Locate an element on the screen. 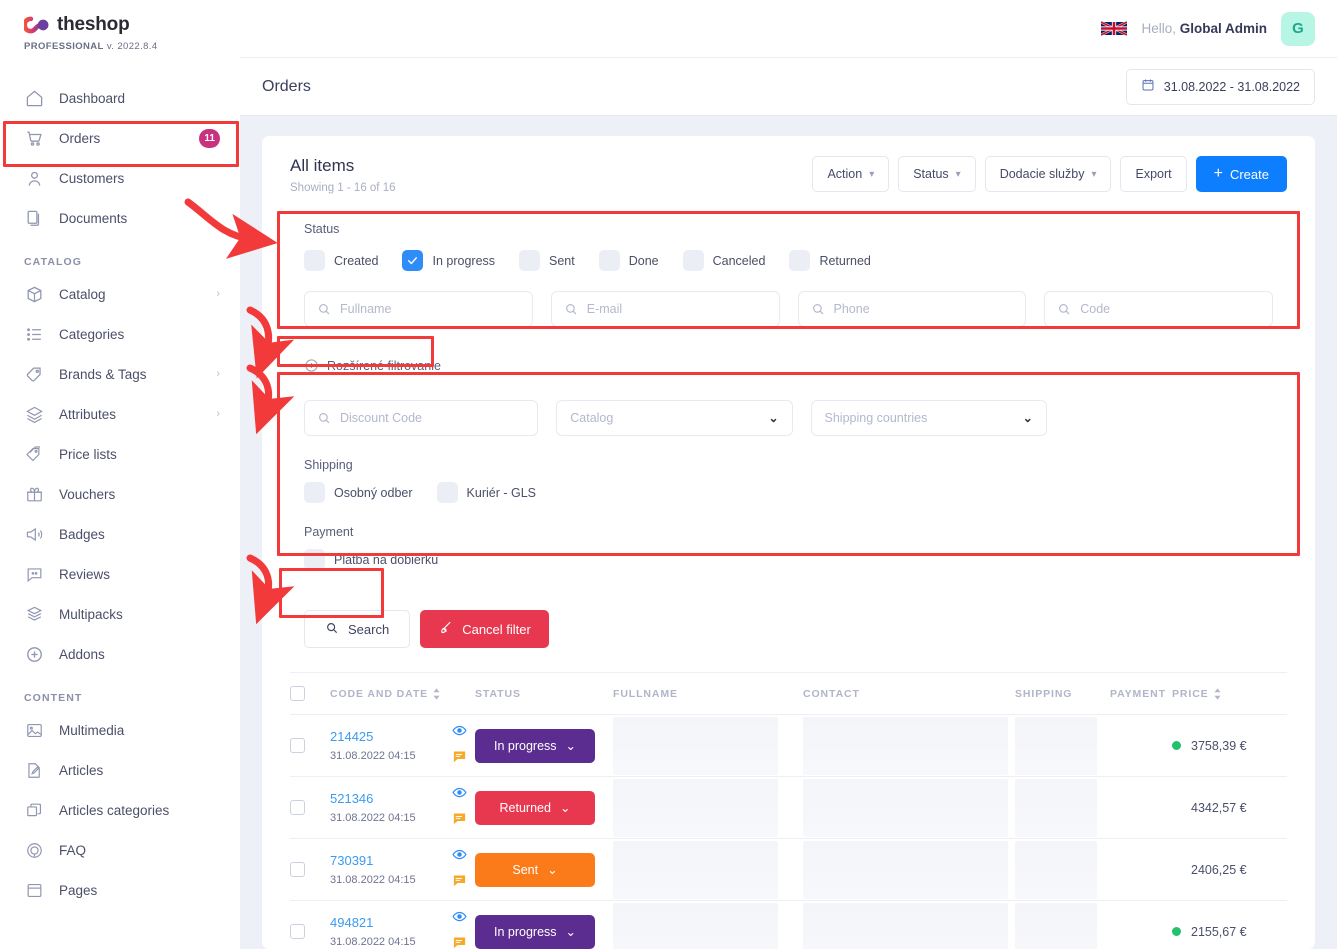  uk-flag-icon is located at coordinates (1114, 28).